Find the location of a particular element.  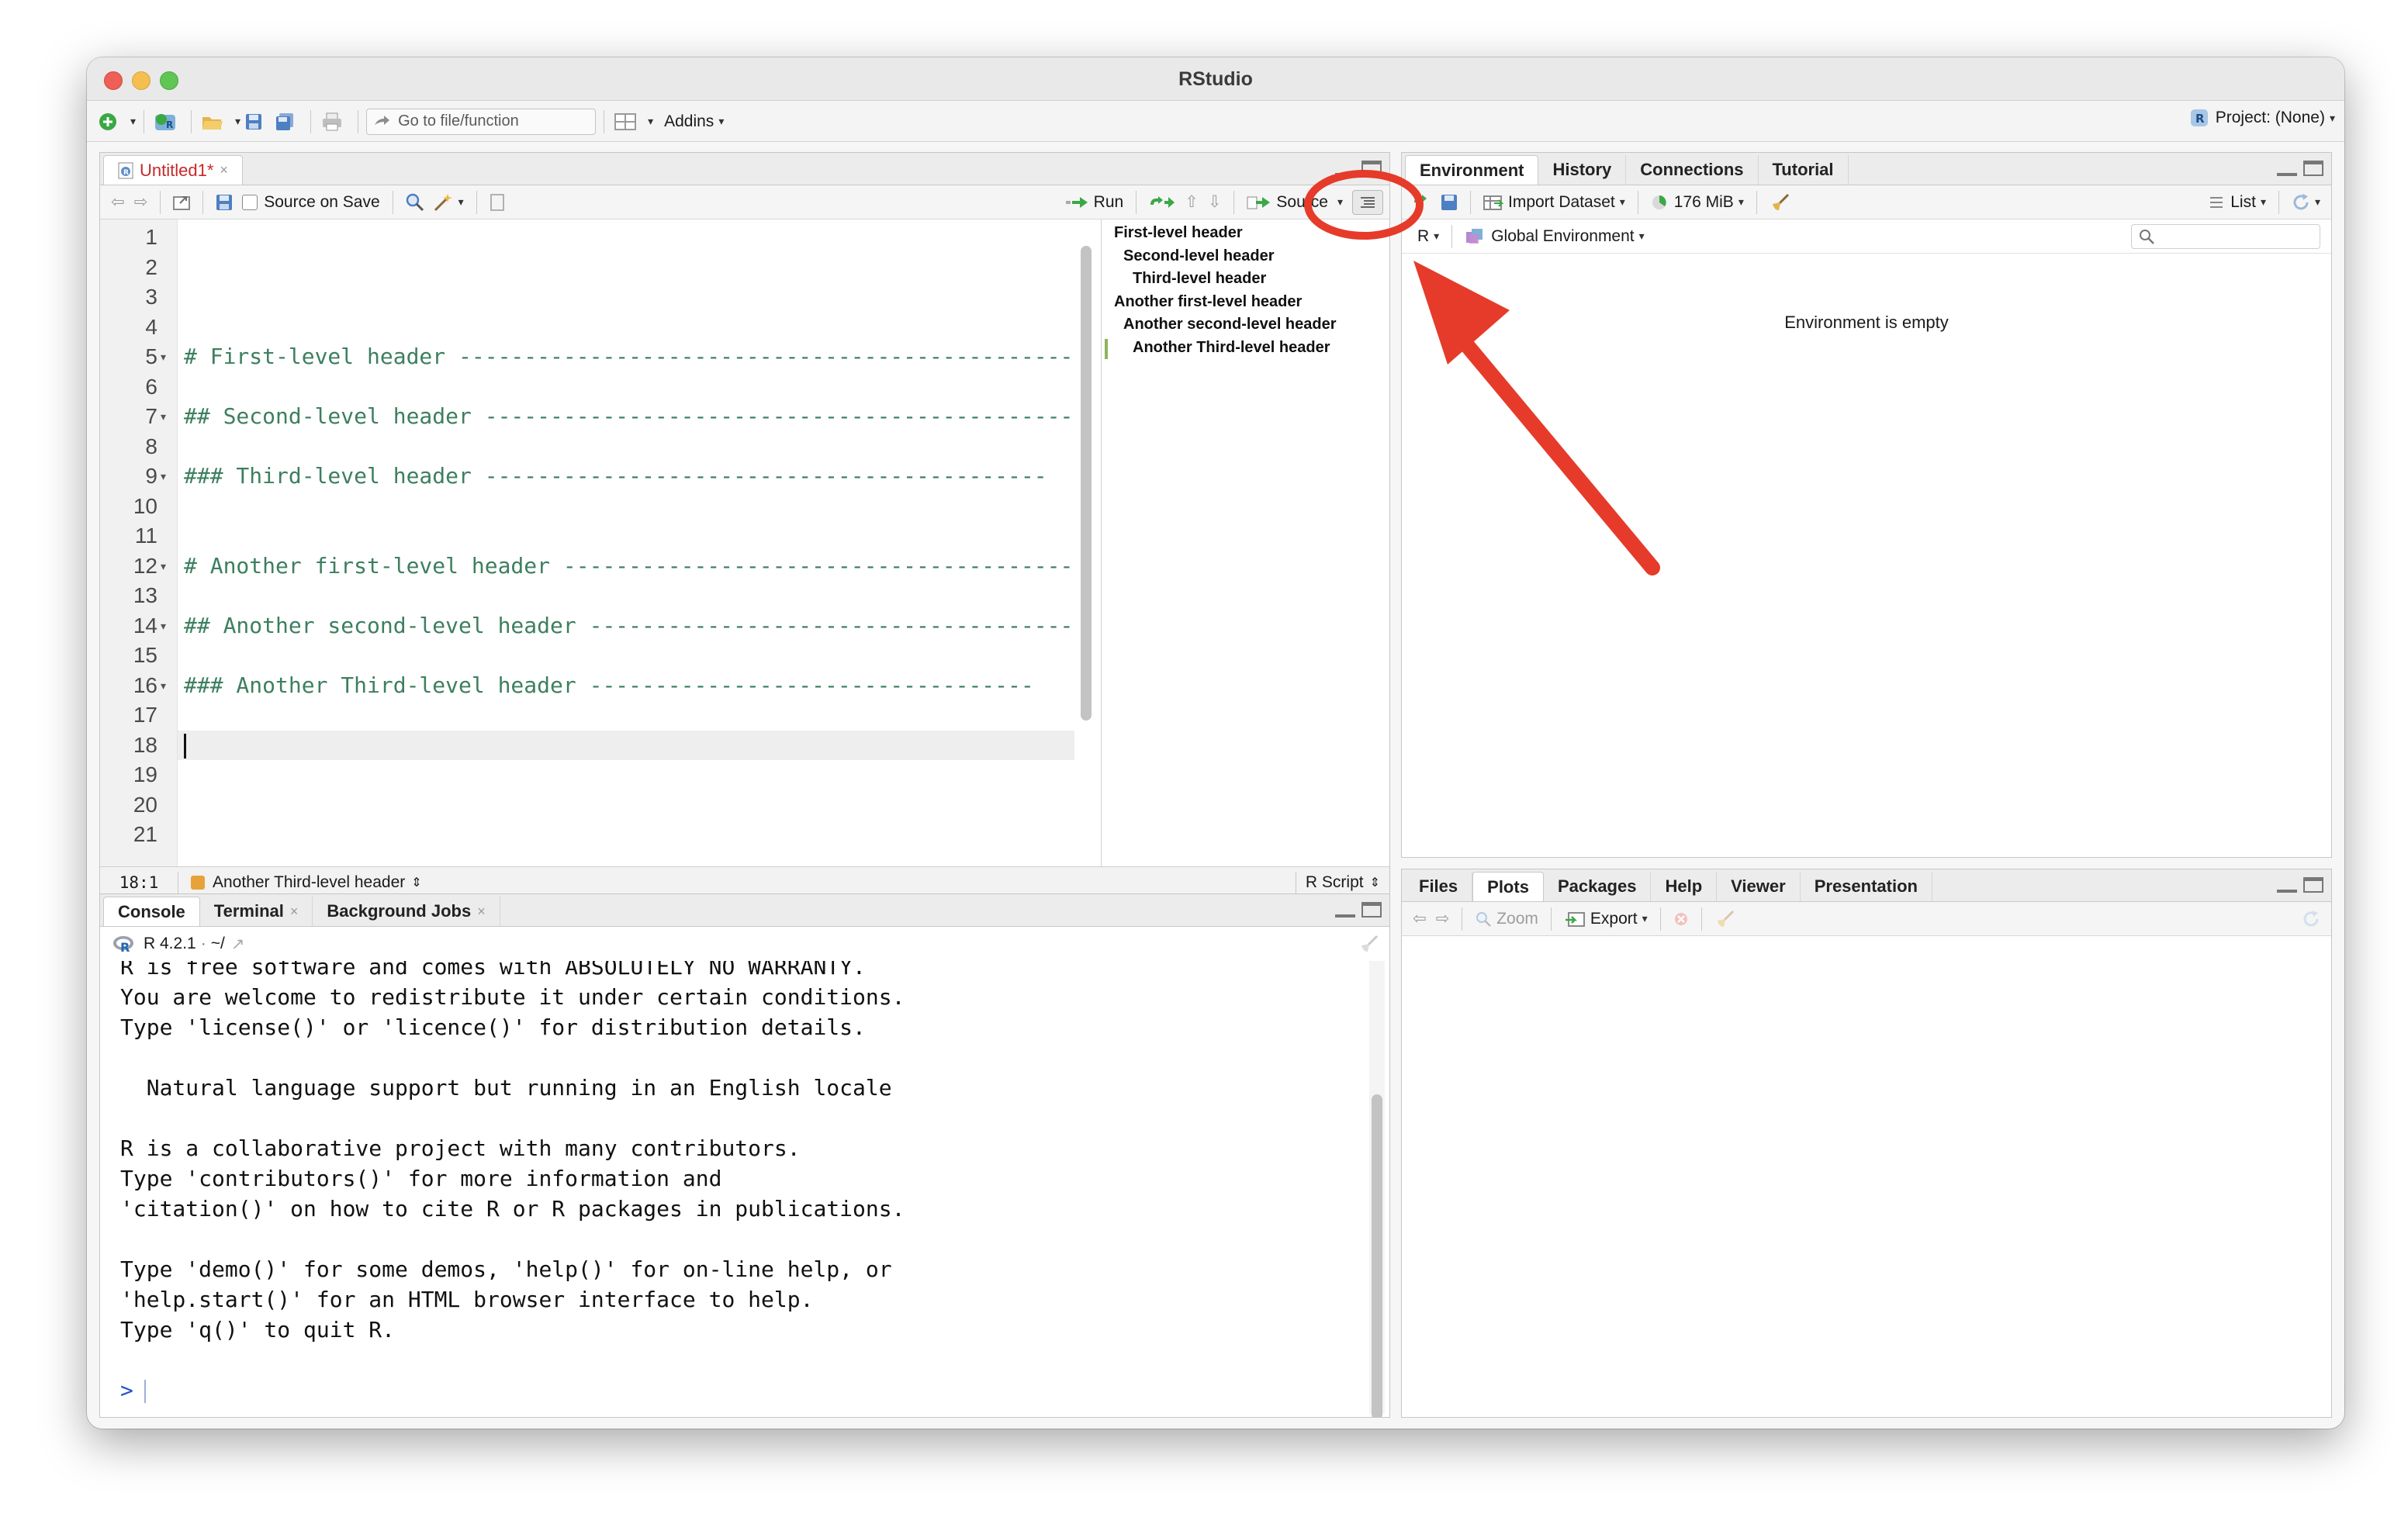

load-workspace-icon is located at coordinates (1422, 202).